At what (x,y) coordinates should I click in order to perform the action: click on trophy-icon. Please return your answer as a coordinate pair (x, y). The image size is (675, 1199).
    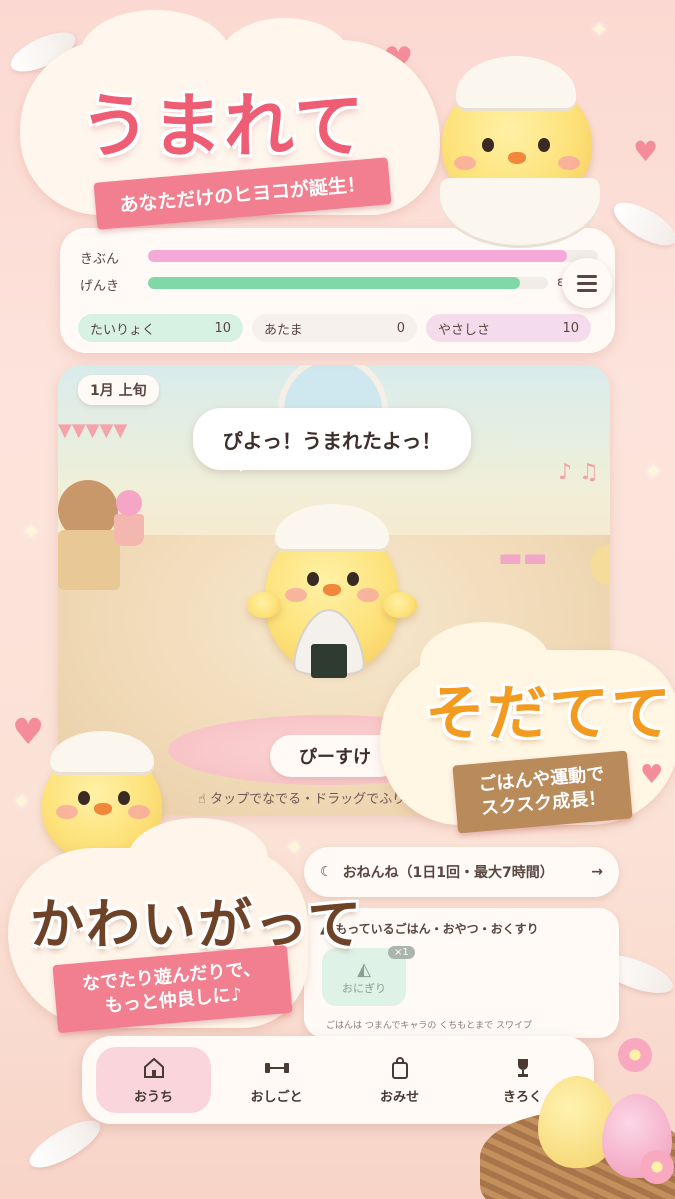
    Looking at the image, I should click on (522, 1067).